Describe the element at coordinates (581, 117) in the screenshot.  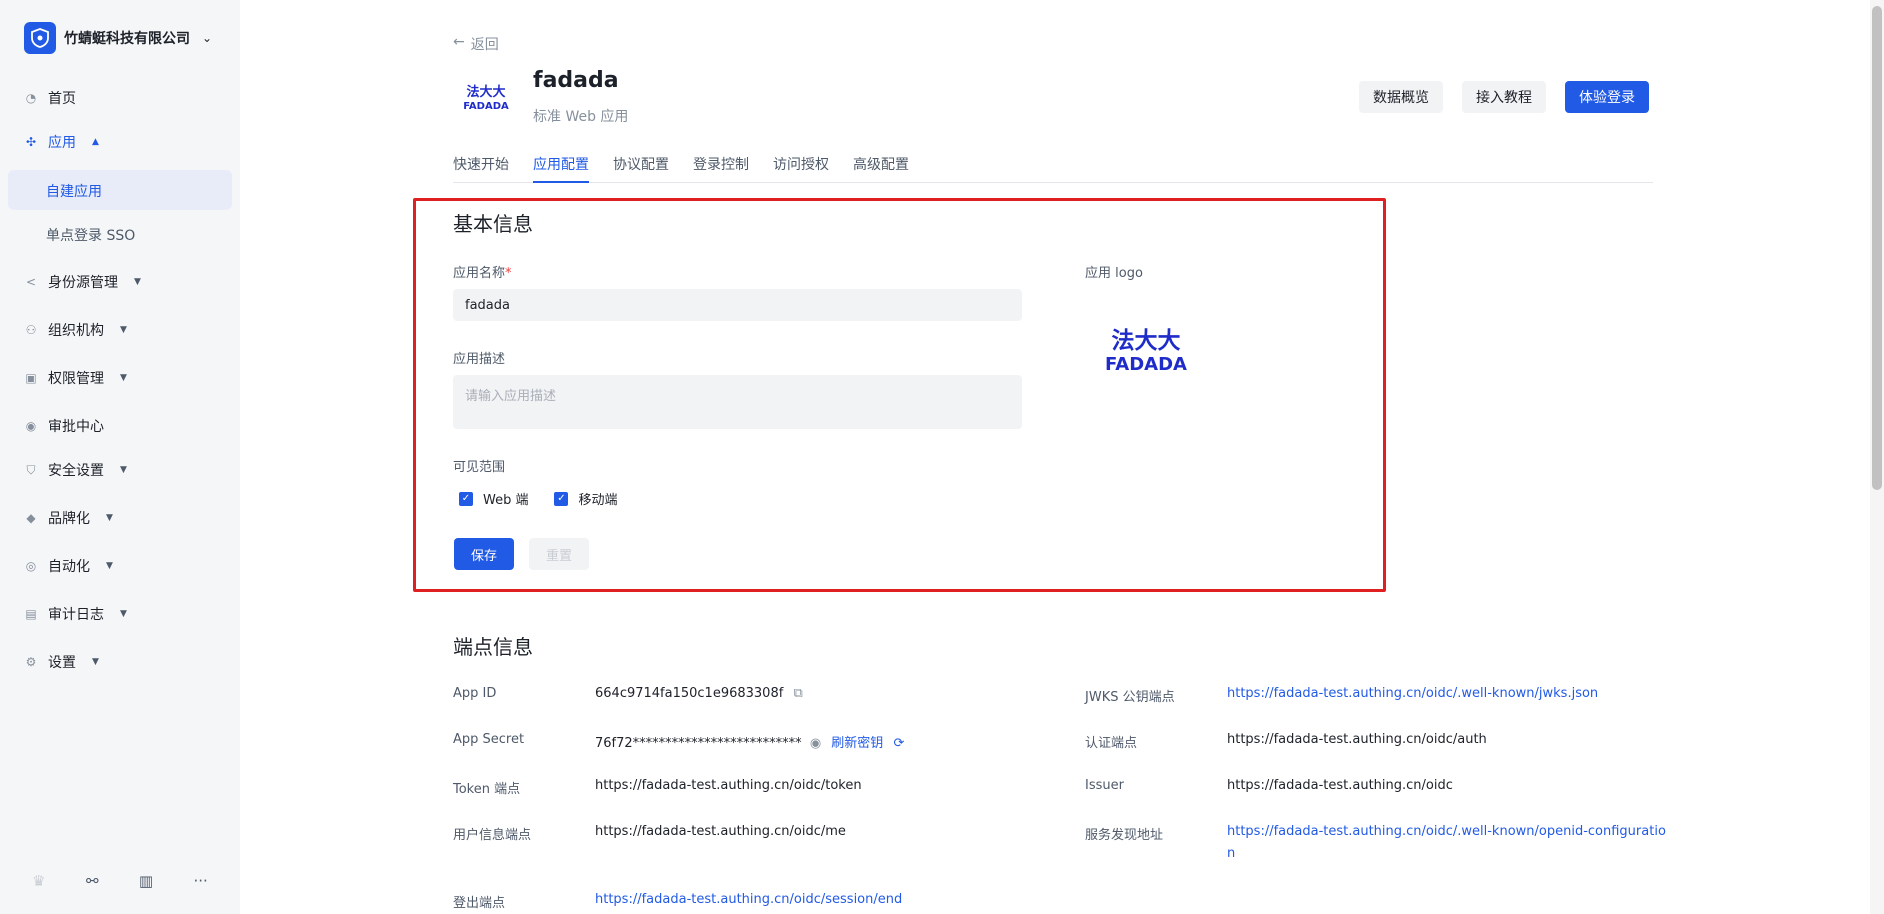
I see `app-type: 标准 Web 应用` at that location.